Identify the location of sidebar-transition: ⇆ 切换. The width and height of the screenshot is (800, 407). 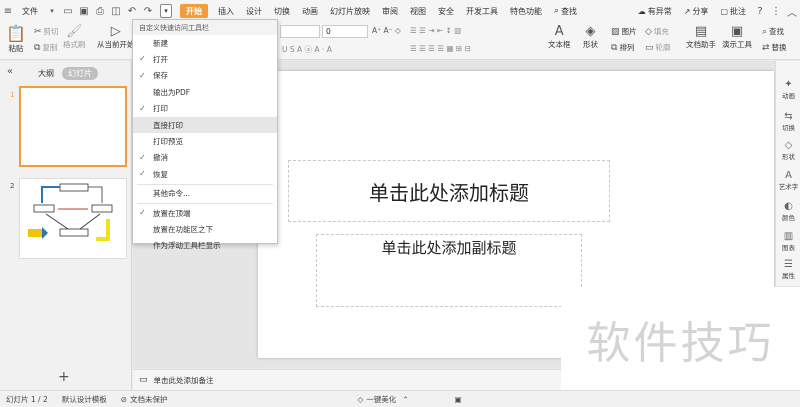
(788, 121).